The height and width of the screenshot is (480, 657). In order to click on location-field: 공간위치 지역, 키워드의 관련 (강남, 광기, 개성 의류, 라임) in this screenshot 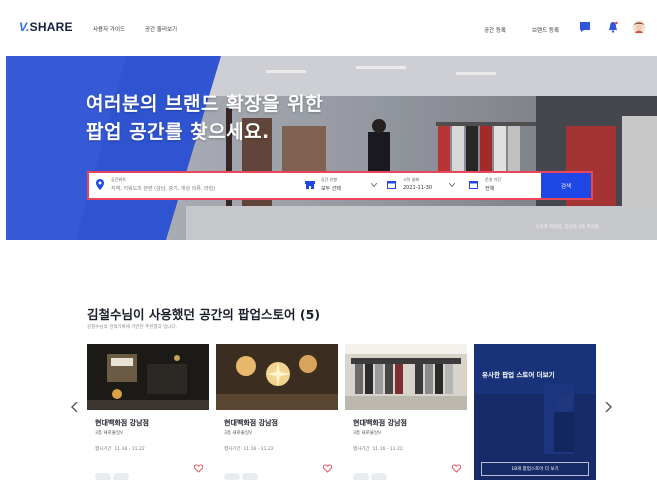, I will do `click(195, 185)`.